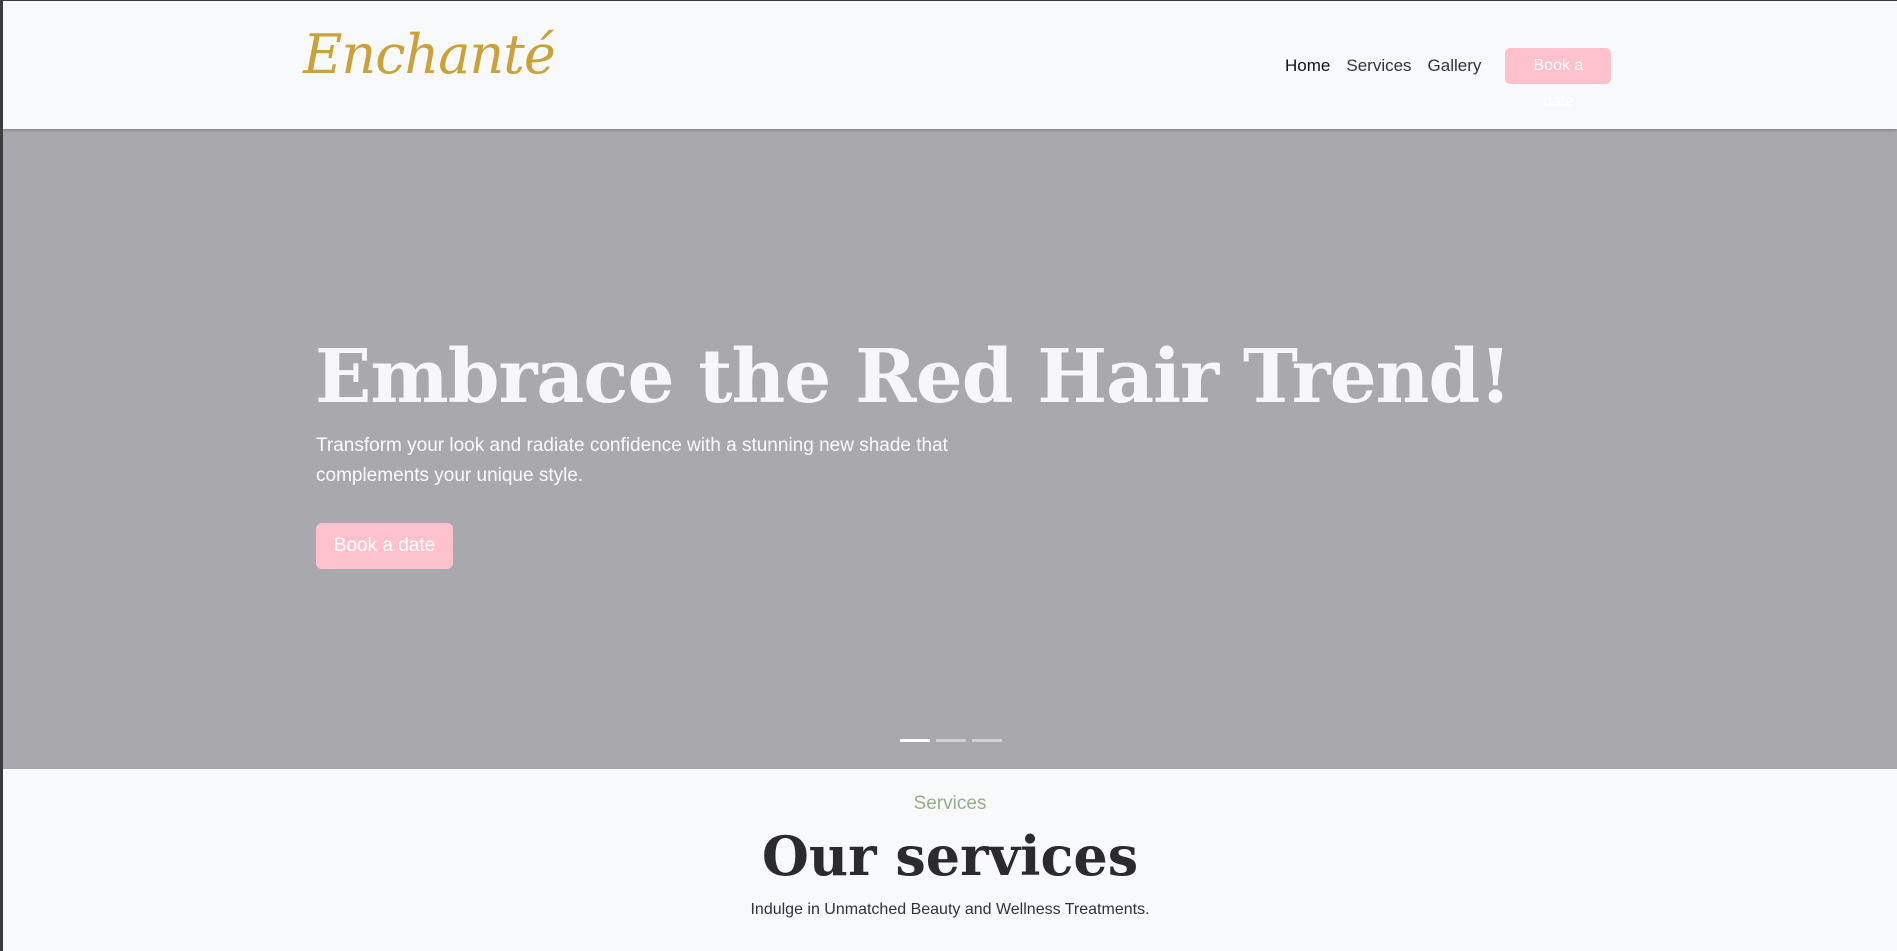 The image size is (1897, 951). Describe the element at coordinates (1455, 66) in the screenshot. I see `nav-link-gallery: Gallery` at that location.